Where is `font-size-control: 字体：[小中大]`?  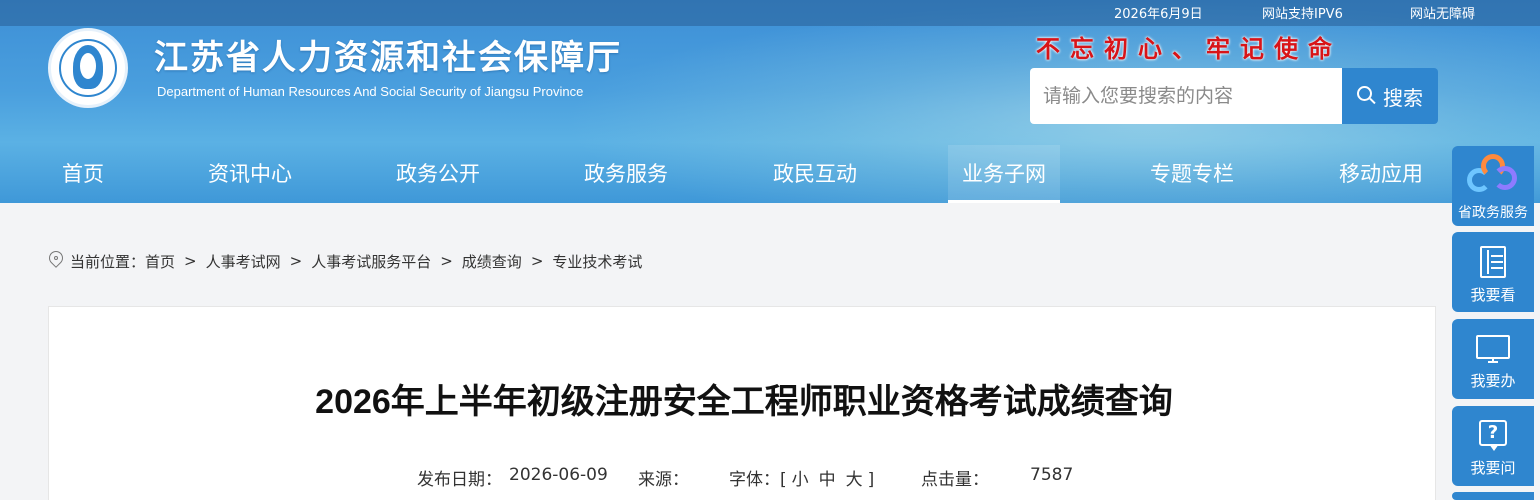 font-size-control: 字体：[小中大] is located at coordinates (801, 477).